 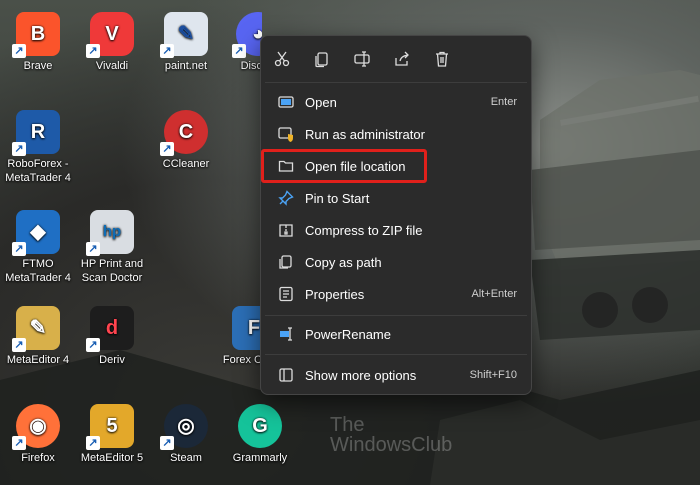 I want to click on menu-item-label: Copy as path, so click(x=343, y=262).